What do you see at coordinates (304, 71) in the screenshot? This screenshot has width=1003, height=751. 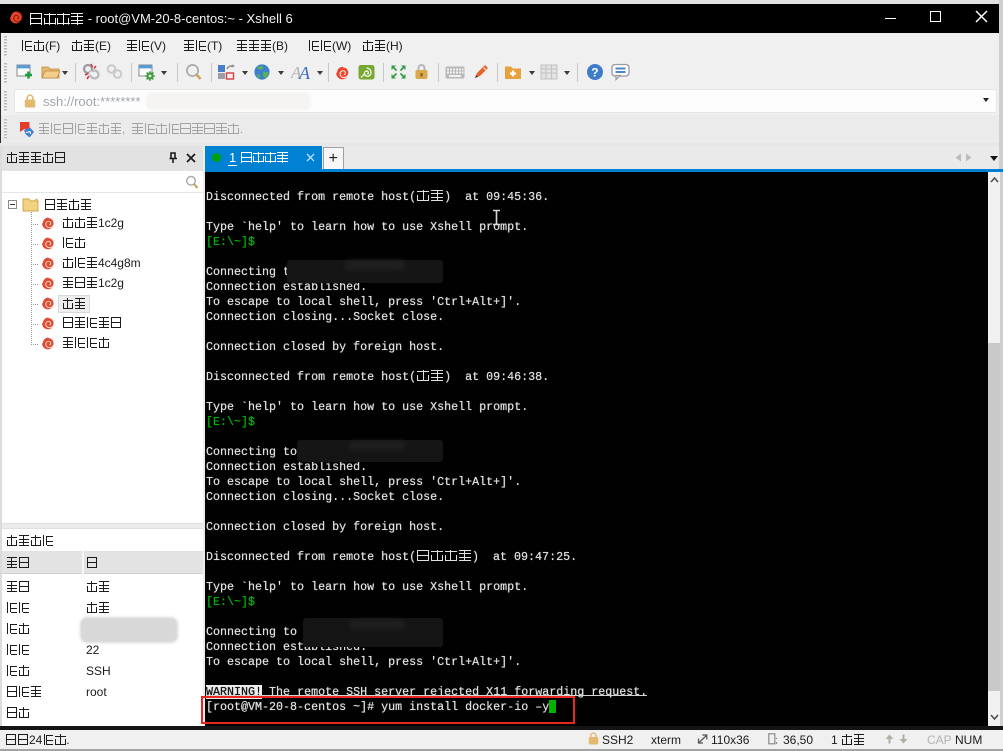 I see `svg-text: A` at bounding box center [304, 71].